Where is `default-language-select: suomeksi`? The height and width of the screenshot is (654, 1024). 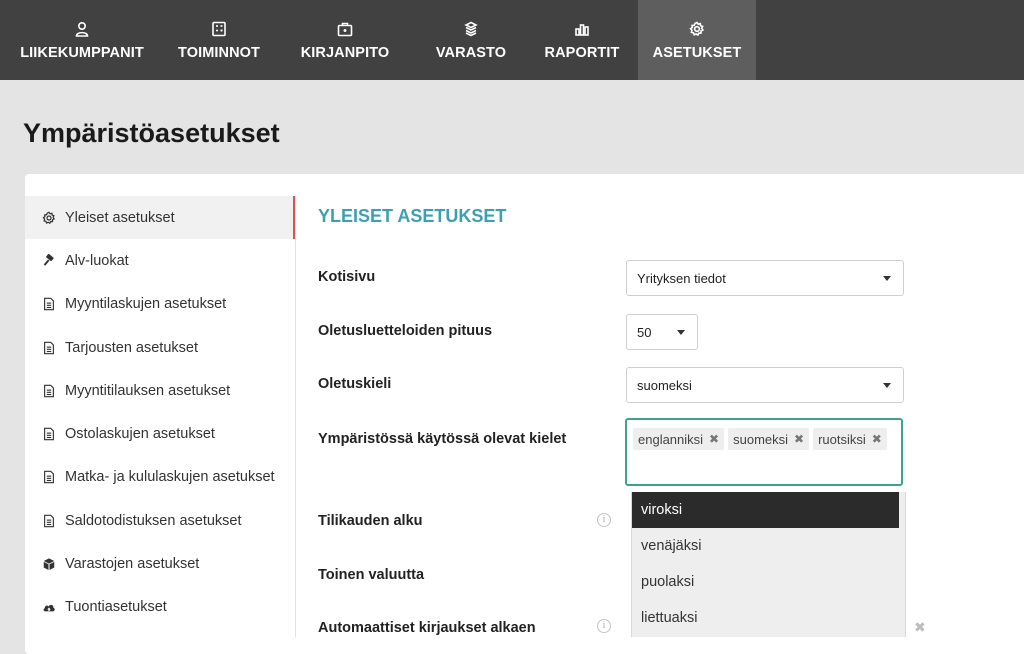
default-language-select: suomeksi is located at coordinates (765, 385).